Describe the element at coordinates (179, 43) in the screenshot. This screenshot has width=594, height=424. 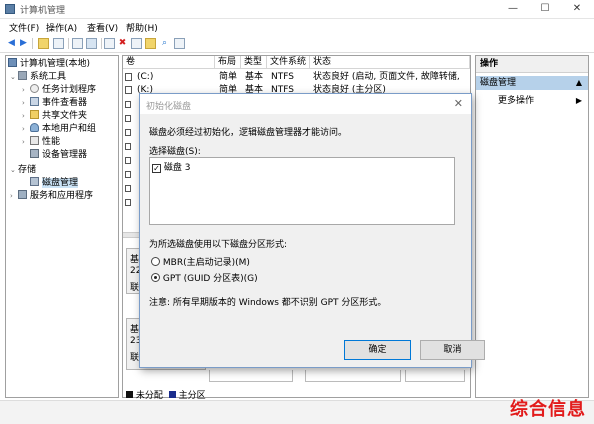
I see `view-icon` at that location.